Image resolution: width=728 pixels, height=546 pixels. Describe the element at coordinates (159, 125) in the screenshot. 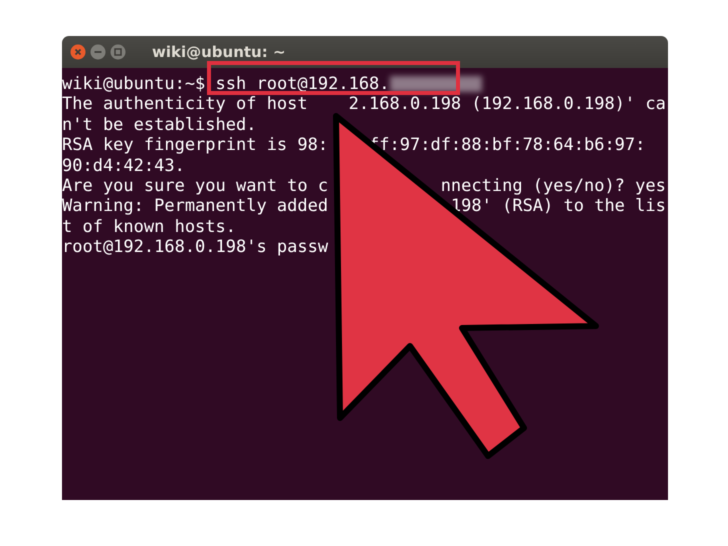

I see `output-text: n't be established.` at that location.